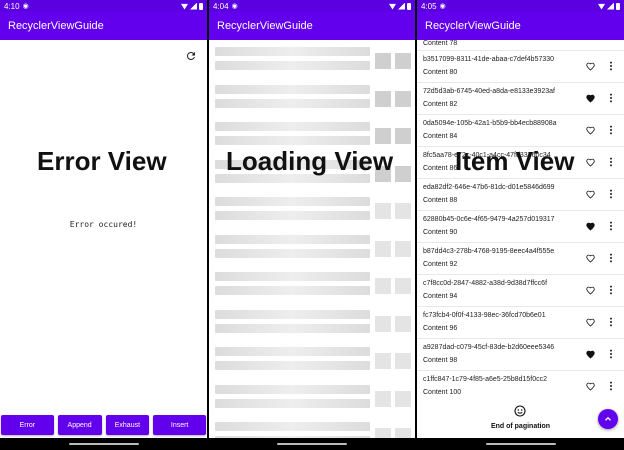  I want to click on error-message: Error occured!, so click(103, 224).